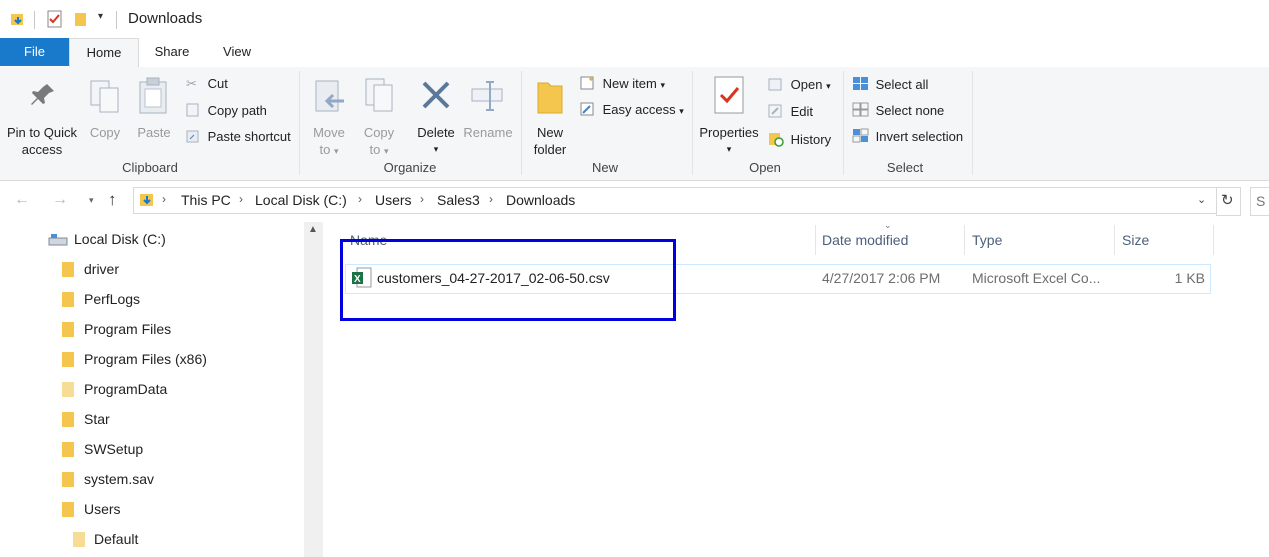  Describe the element at coordinates (587, 109) in the screenshot. I see `easy-access-icon` at that location.